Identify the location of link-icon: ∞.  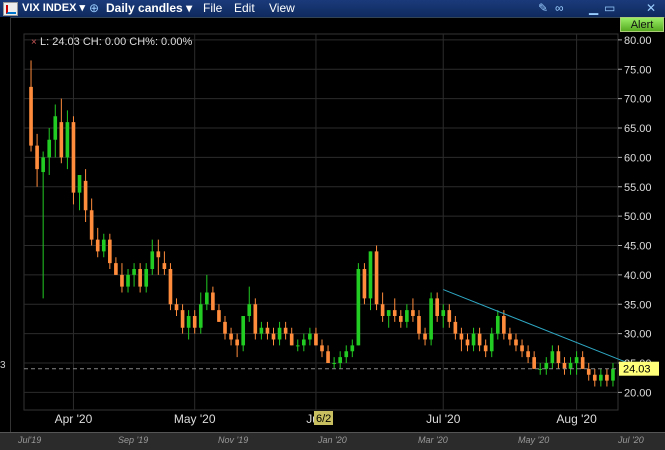
(559, 8).